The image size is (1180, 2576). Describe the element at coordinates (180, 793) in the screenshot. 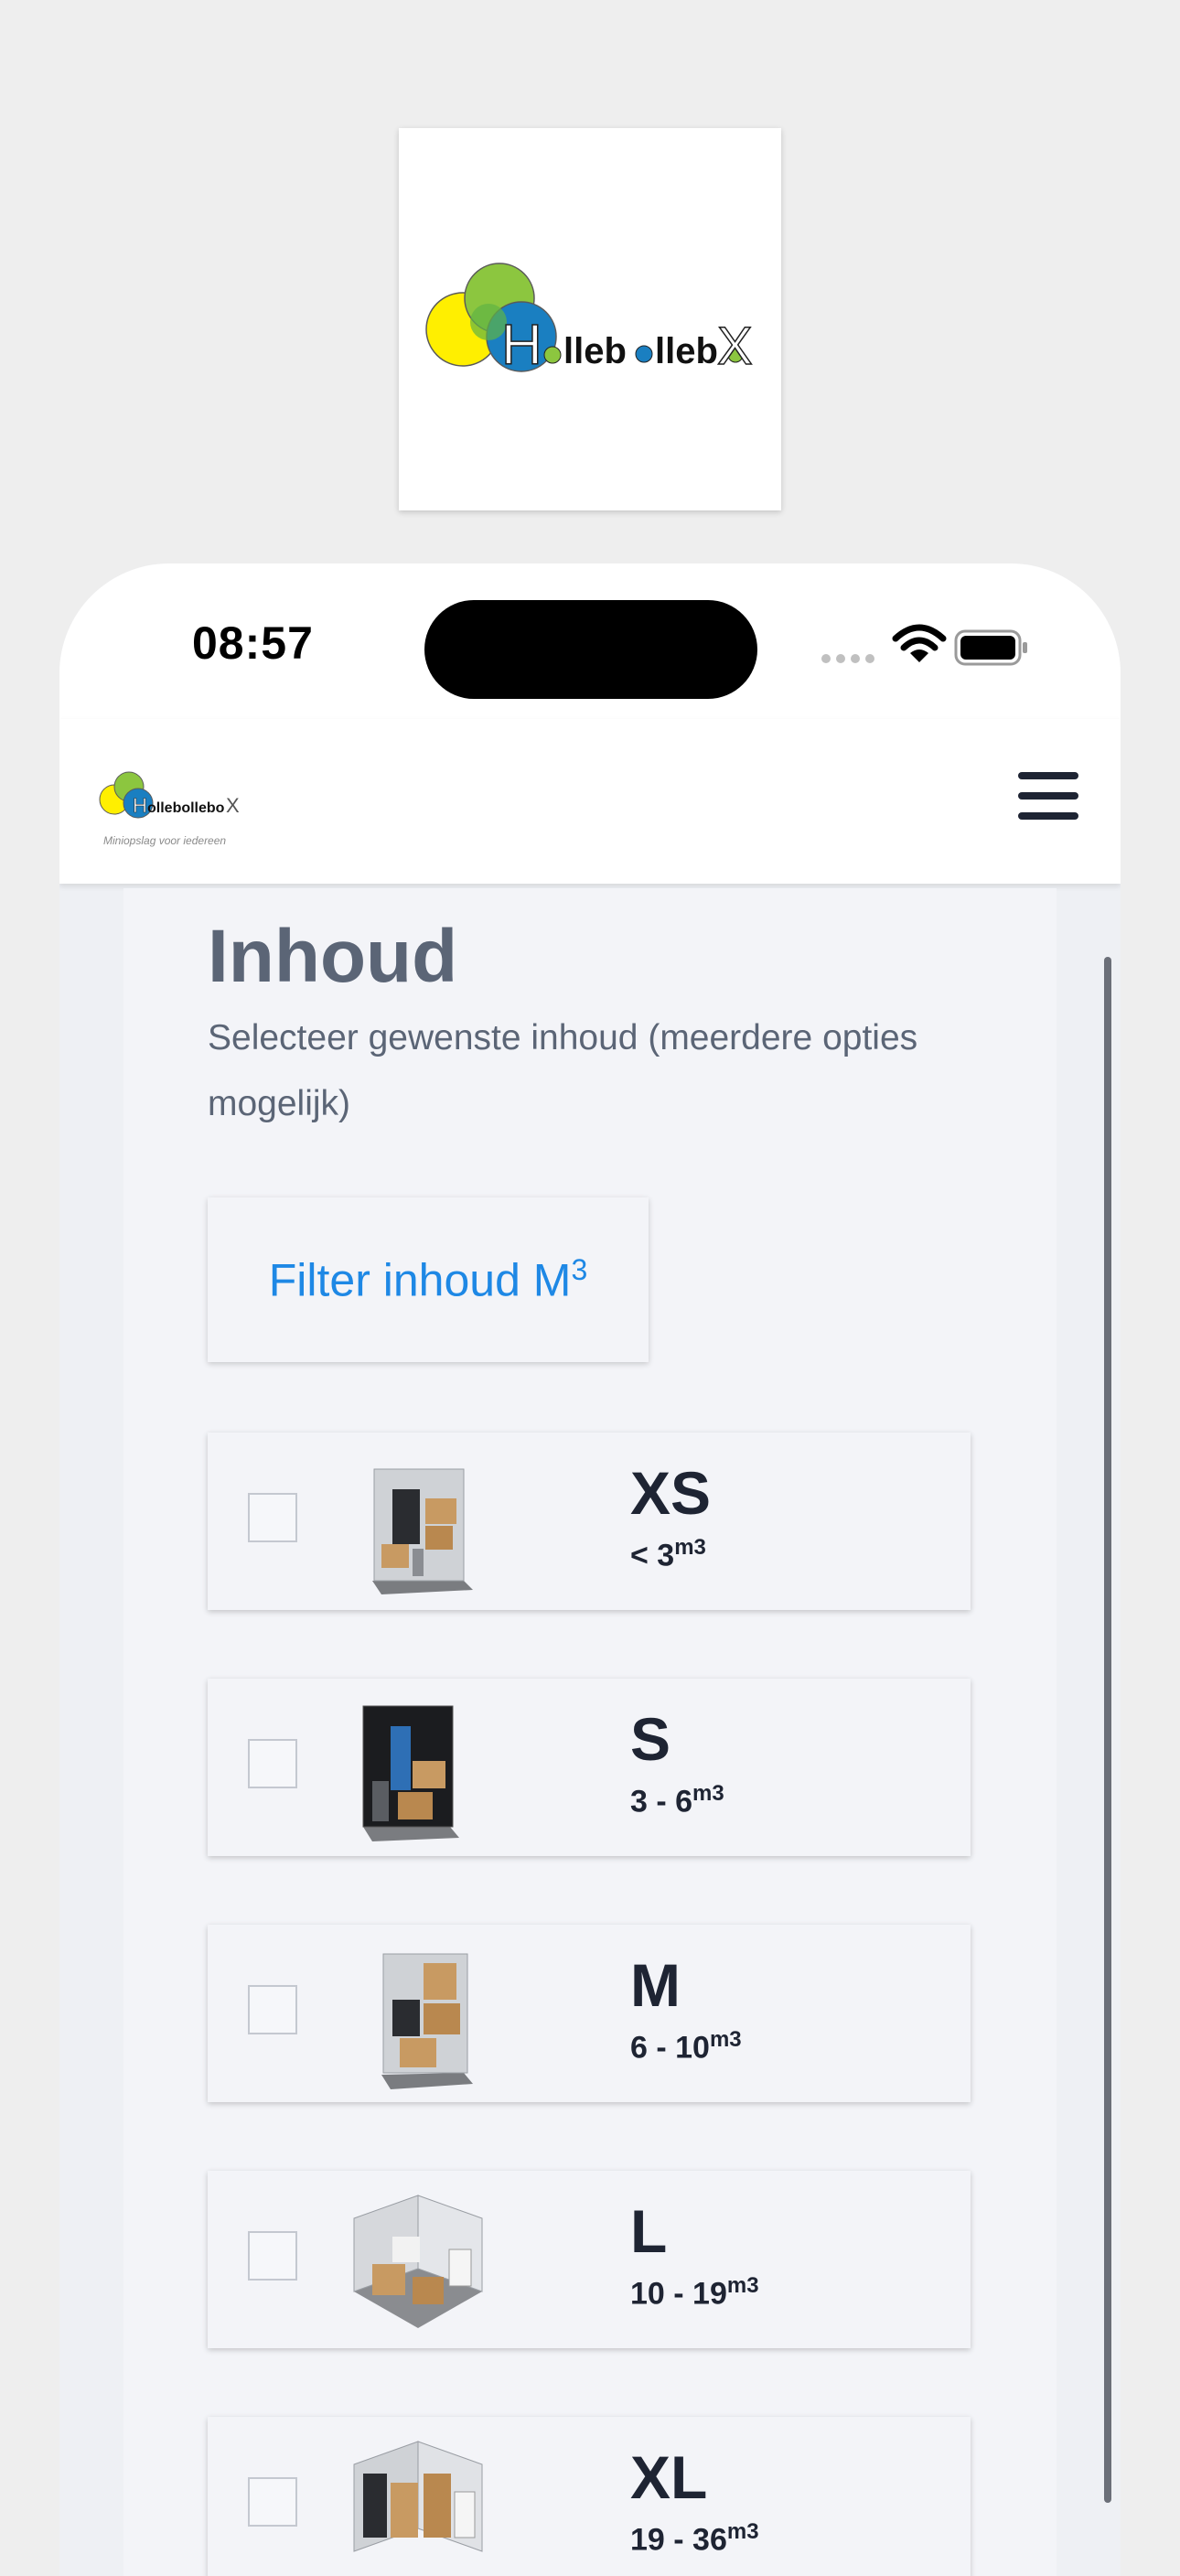

I see `brand-logo: H ollebollebo X` at that location.